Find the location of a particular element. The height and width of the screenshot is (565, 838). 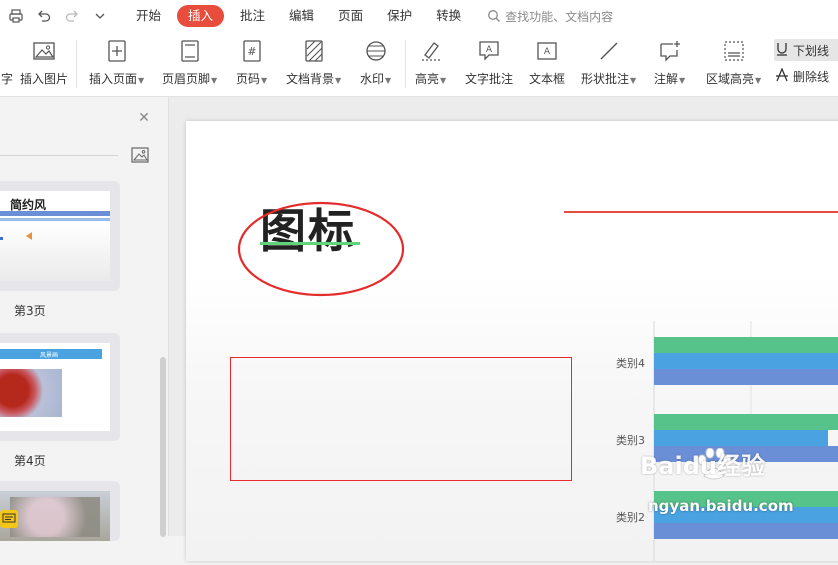

thumbnail-image: 简约风 is located at coordinates (55, 236).